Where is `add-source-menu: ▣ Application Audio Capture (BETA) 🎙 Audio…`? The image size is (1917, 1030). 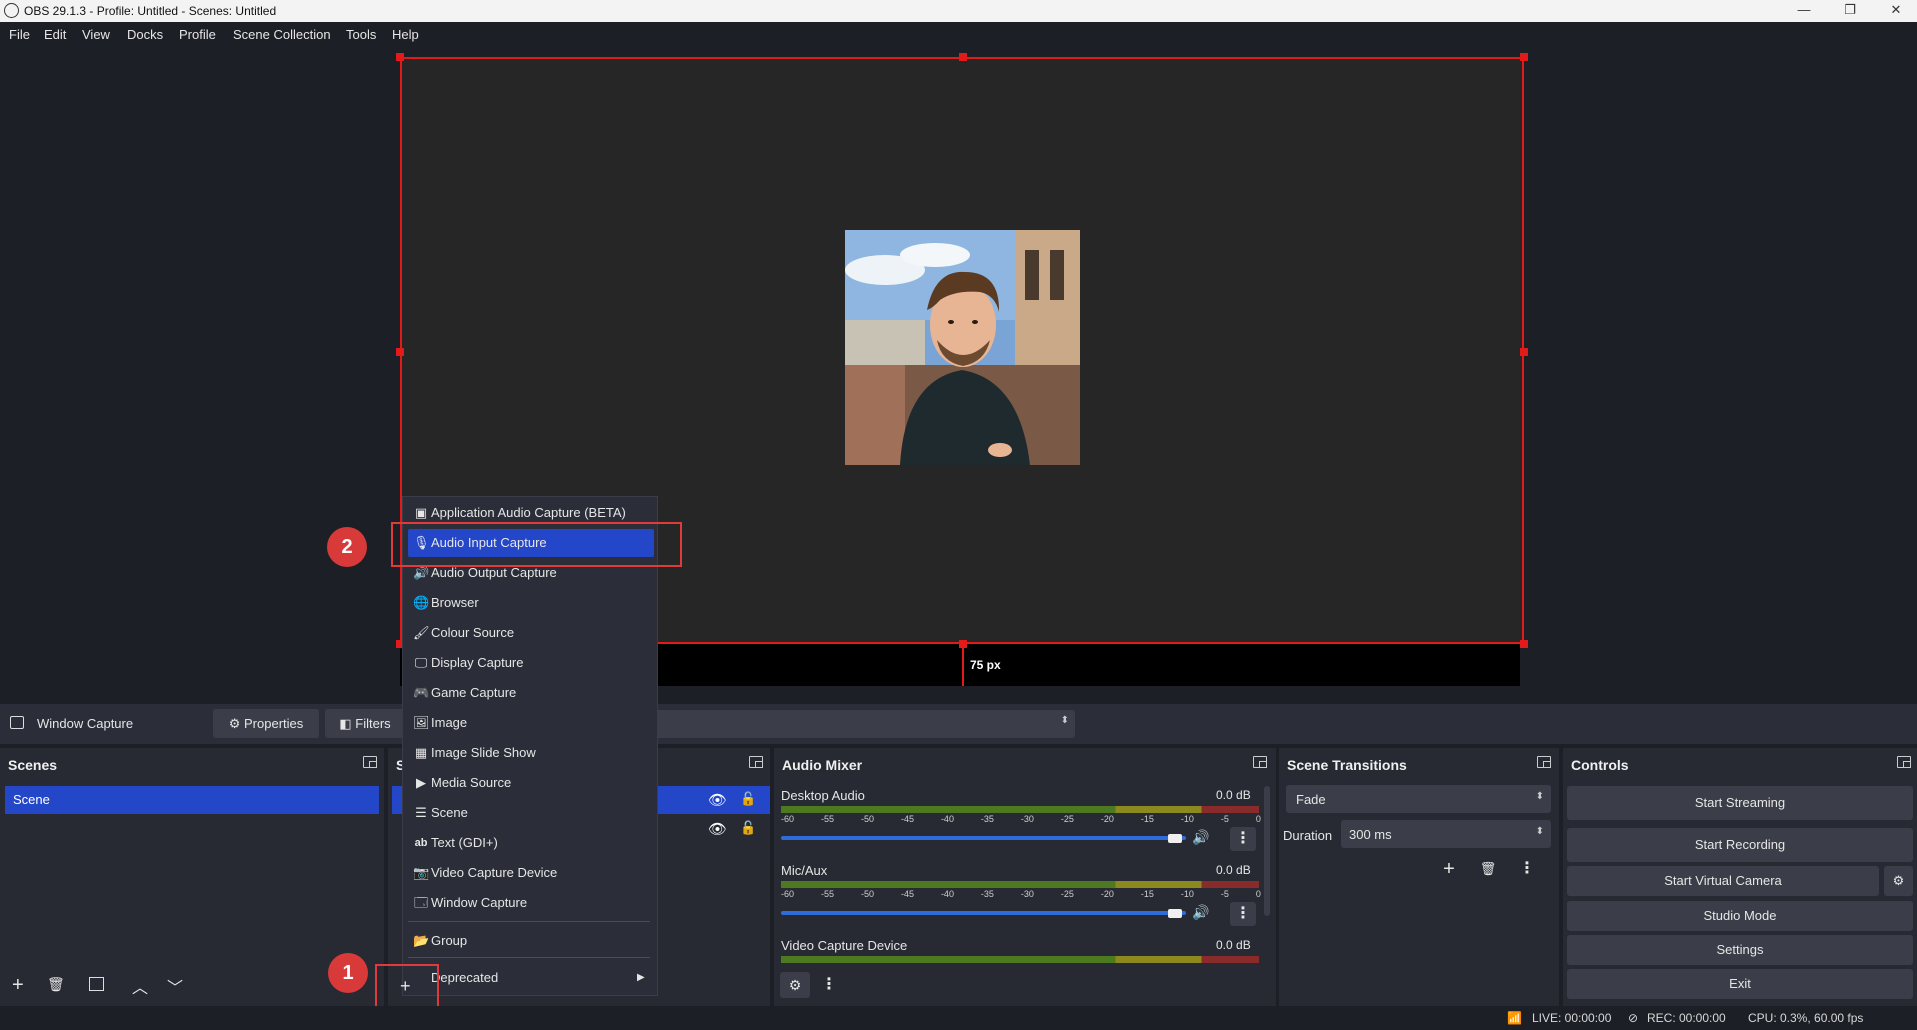 add-source-menu: ▣ Application Audio Capture (BETA) 🎙 Audio… is located at coordinates (530, 746).